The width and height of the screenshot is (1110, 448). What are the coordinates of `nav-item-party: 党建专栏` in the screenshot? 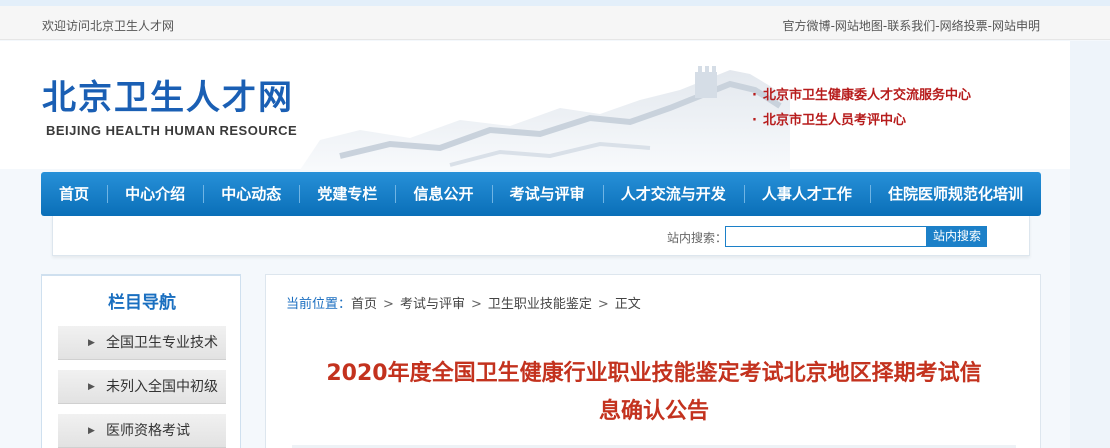 It's located at (347, 194).